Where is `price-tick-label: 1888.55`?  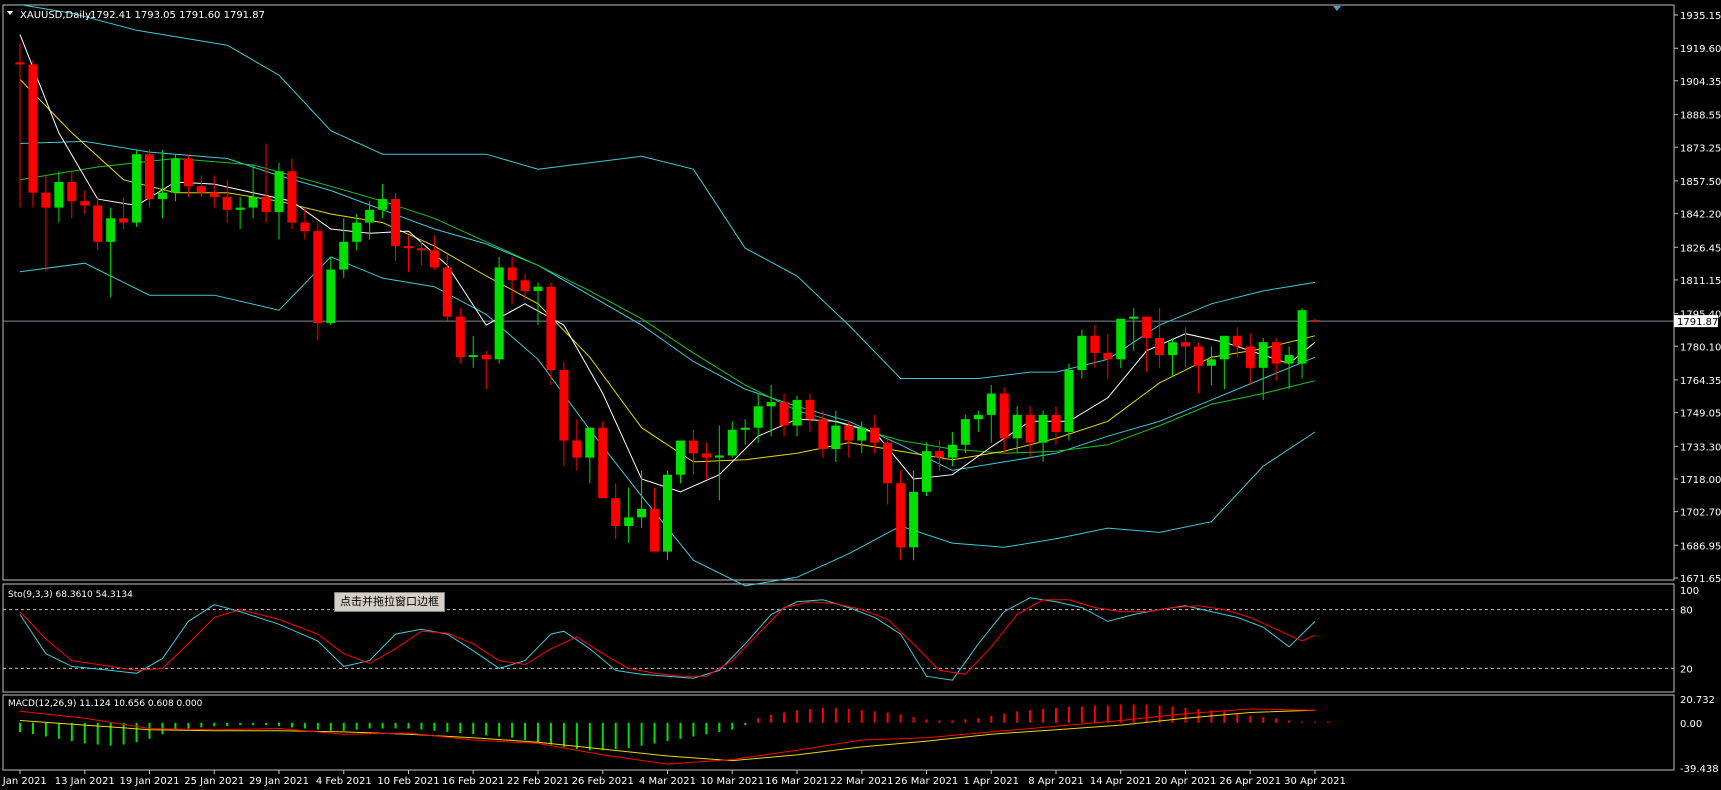
price-tick-label: 1888.55 is located at coordinates (1700, 116).